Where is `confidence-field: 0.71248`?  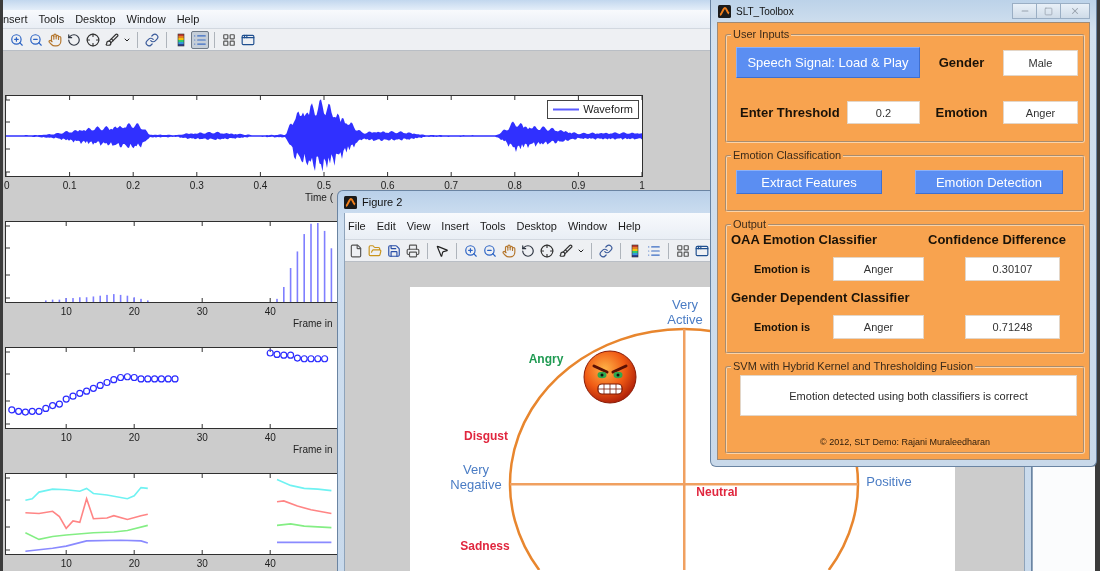 confidence-field: 0.71248 is located at coordinates (1012, 327).